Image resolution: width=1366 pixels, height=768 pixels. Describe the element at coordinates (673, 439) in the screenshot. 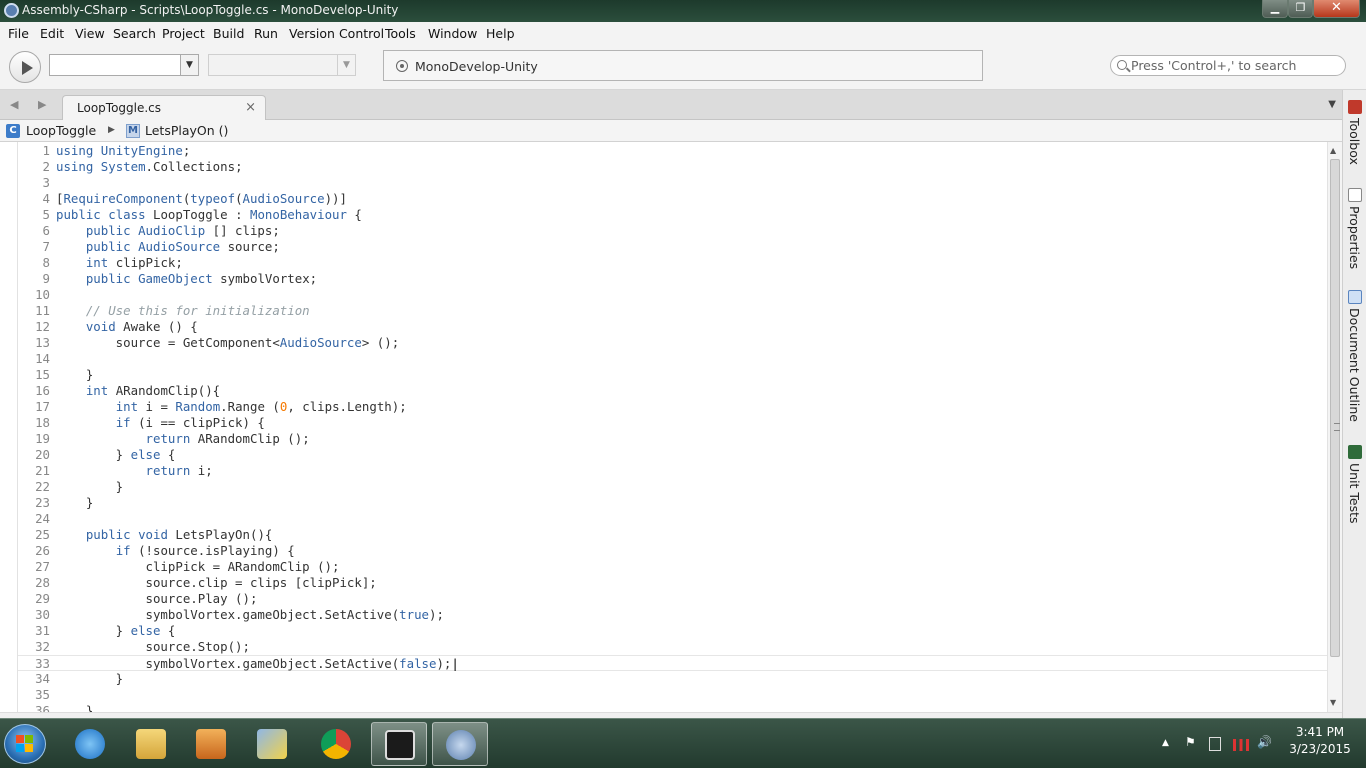

I see `code-line: 19 return ARandomClip ();` at that location.